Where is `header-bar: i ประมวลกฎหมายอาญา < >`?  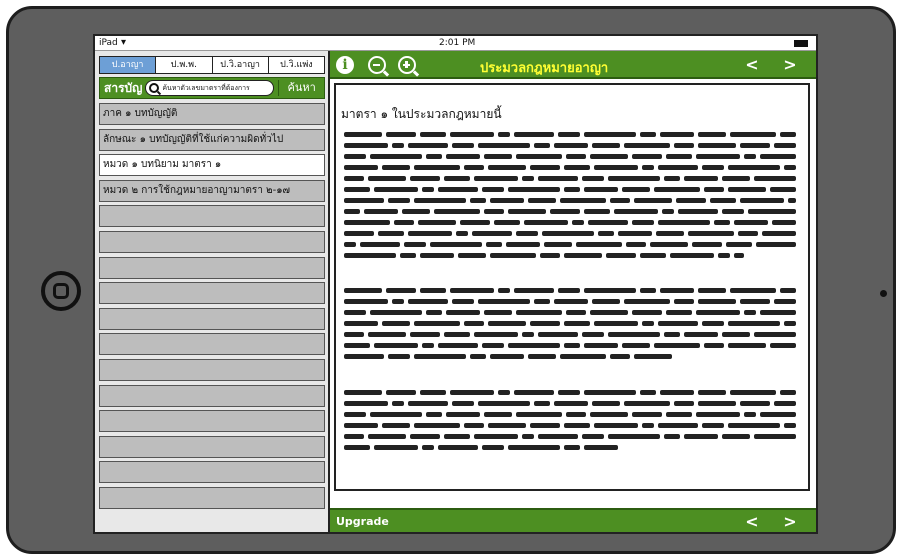 header-bar: i ประมวลกฎหมายอาญา < > is located at coordinates (573, 65).